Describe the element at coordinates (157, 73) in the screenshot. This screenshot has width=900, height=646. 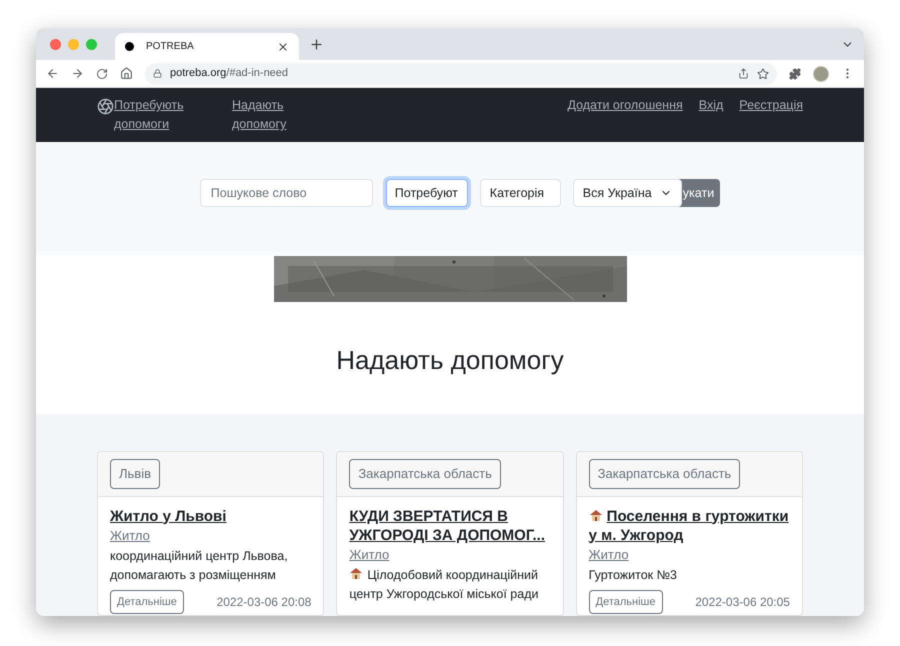
I see `lock-icon` at that location.